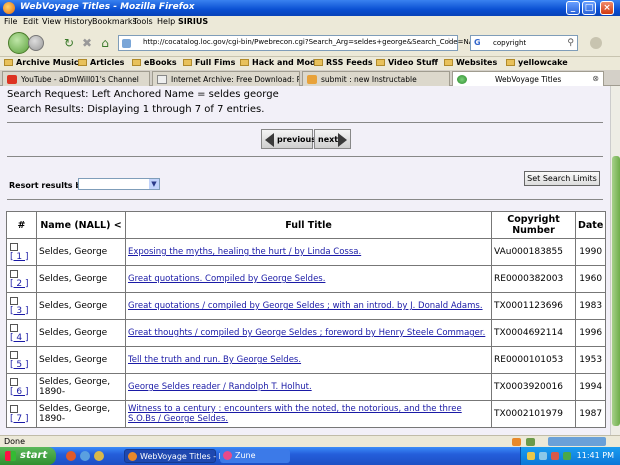 Image resolution: width=620 pixels, height=465 pixels. Describe the element at coordinates (343, 62) in the screenshot. I see `bookmark-folder-rss-feeds: RSS Feeds` at that location.